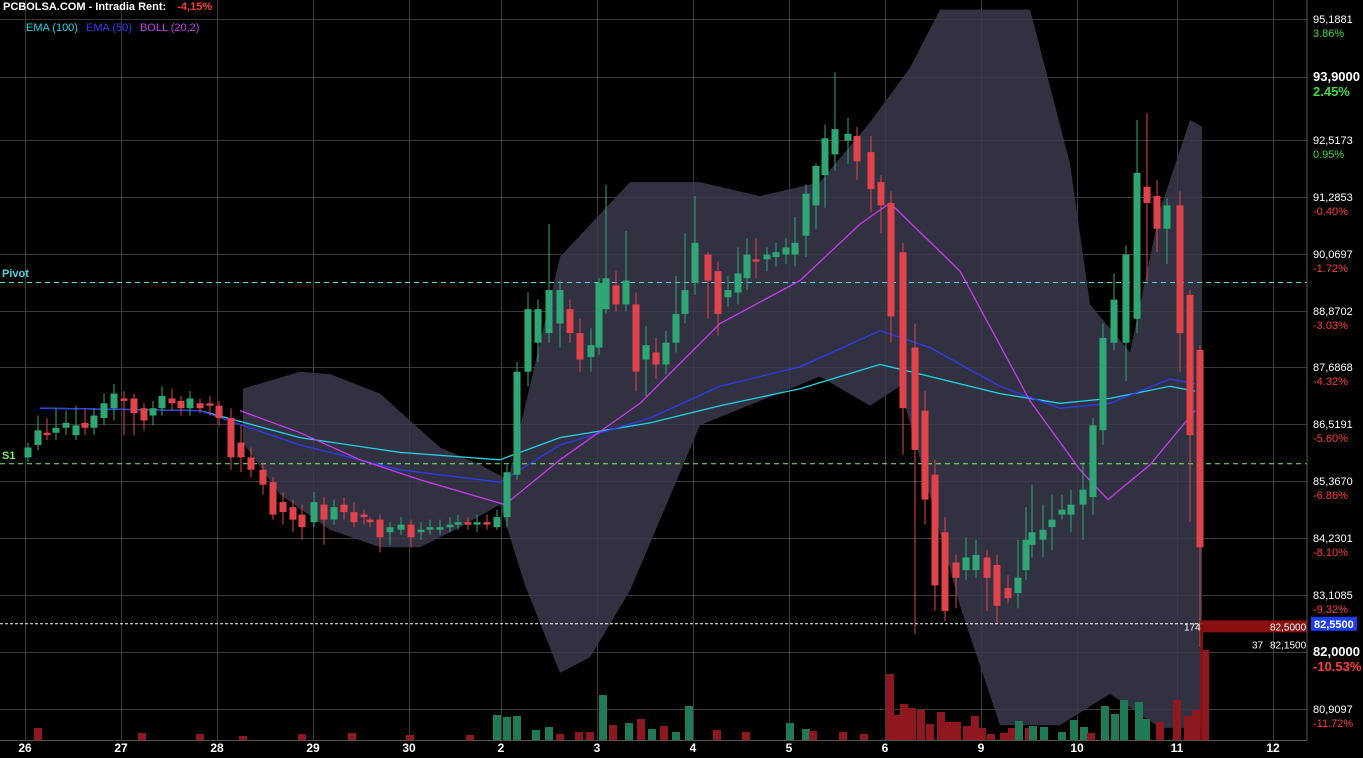  Describe the element at coordinates (25, 748) in the screenshot. I see `x-tick-label: 26` at that location.